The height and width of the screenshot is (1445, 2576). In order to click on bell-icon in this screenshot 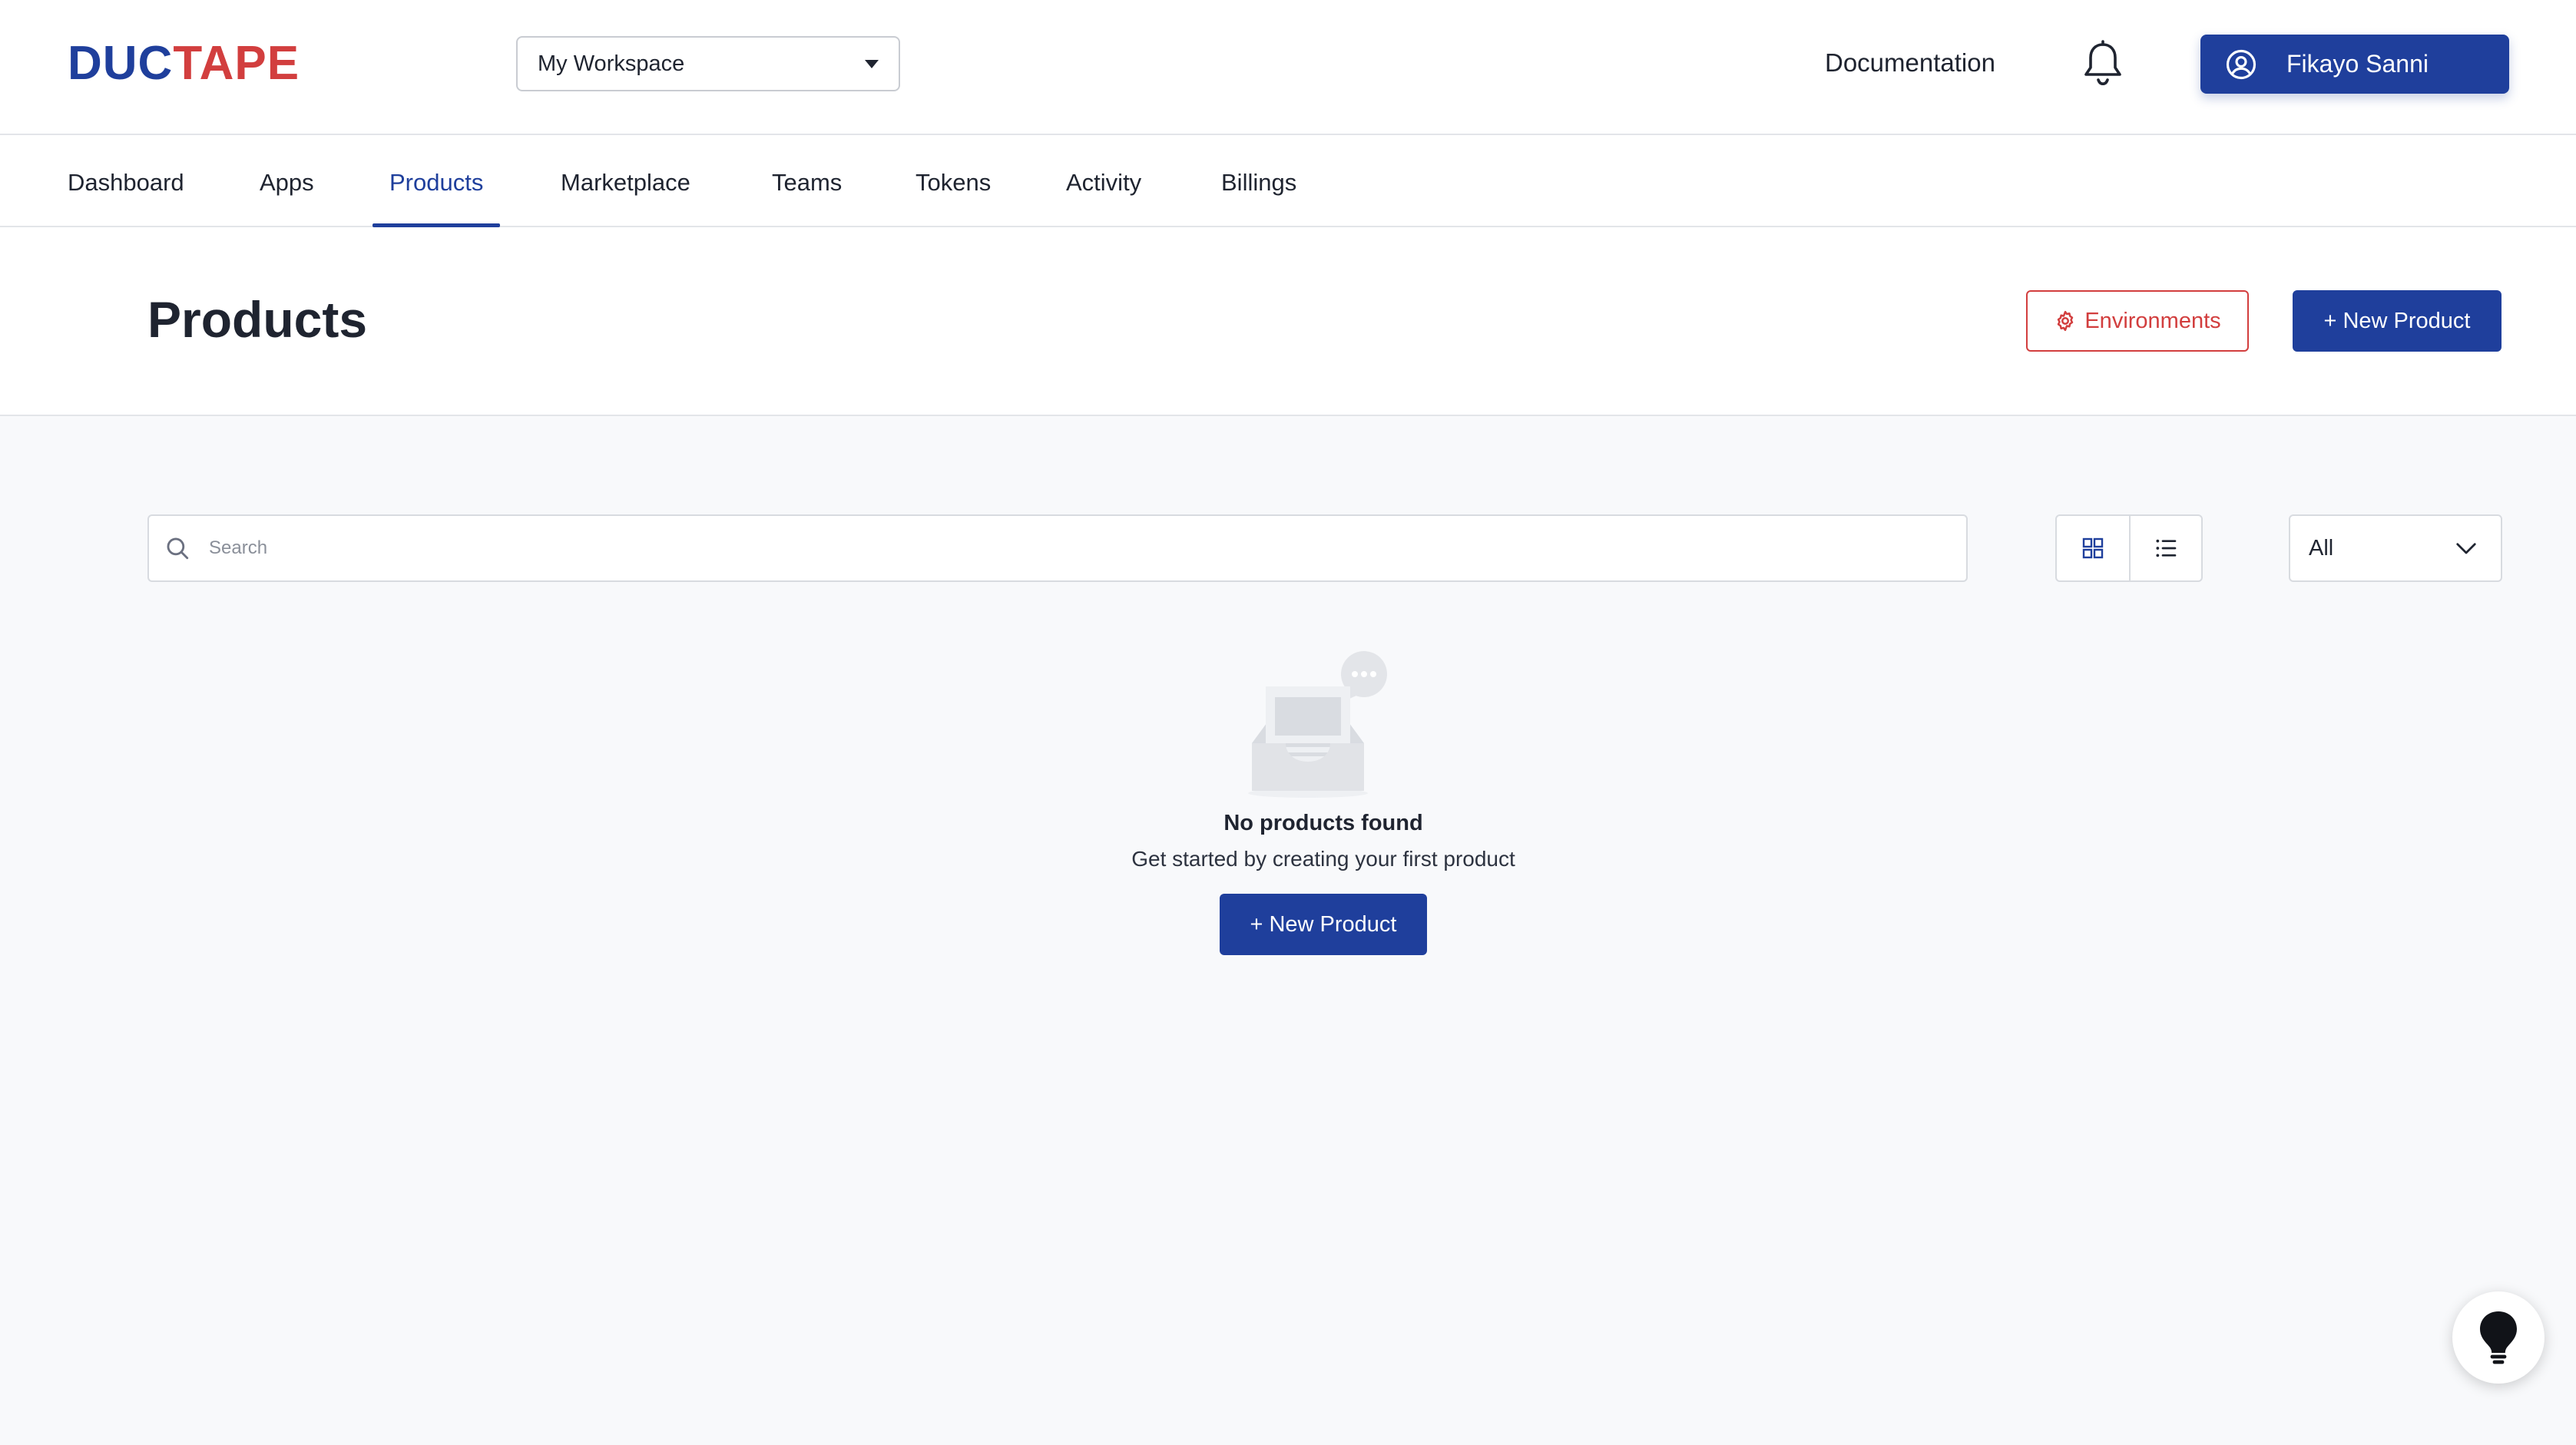, I will do `click(2102, 64)`.